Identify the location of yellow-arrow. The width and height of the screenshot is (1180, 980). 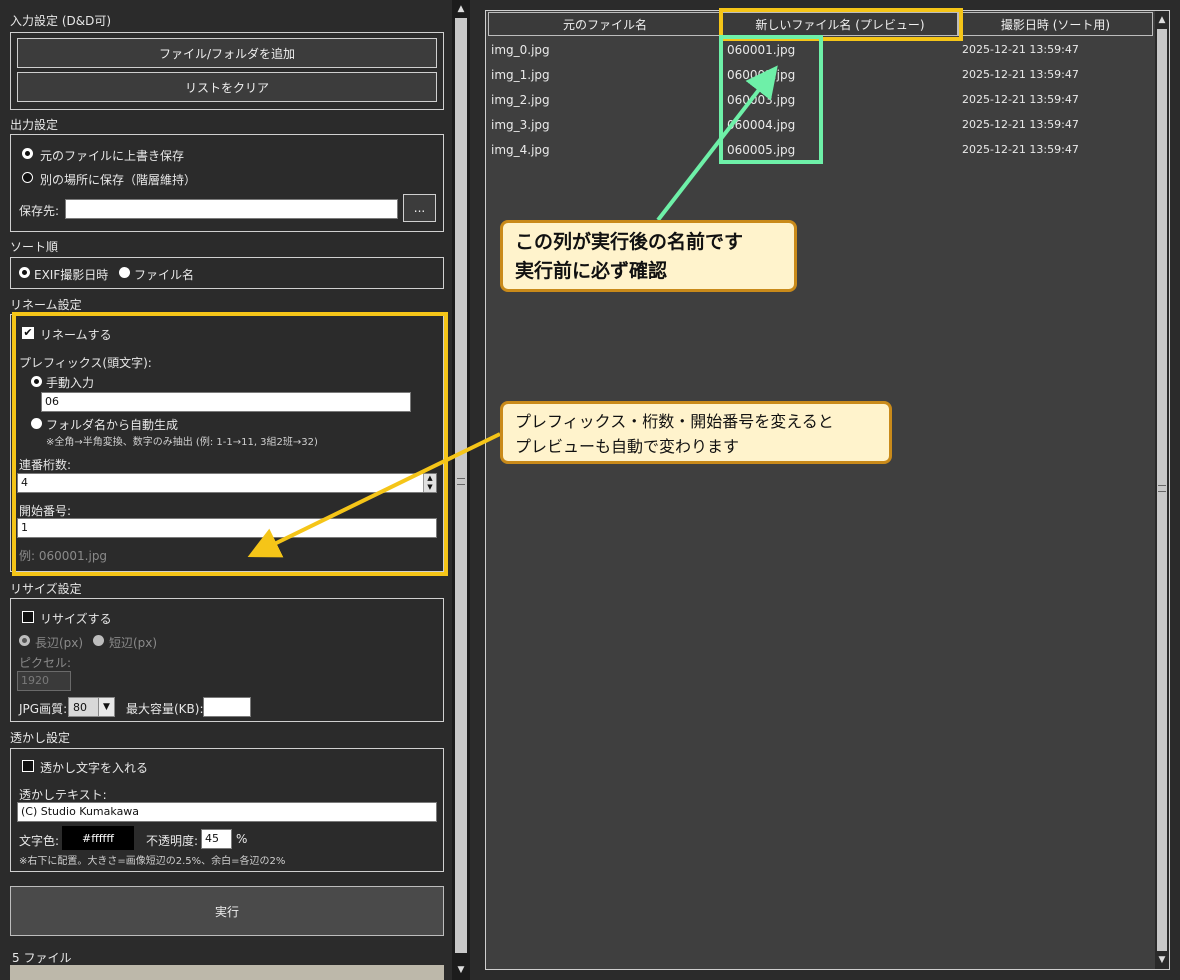
(374, 495).